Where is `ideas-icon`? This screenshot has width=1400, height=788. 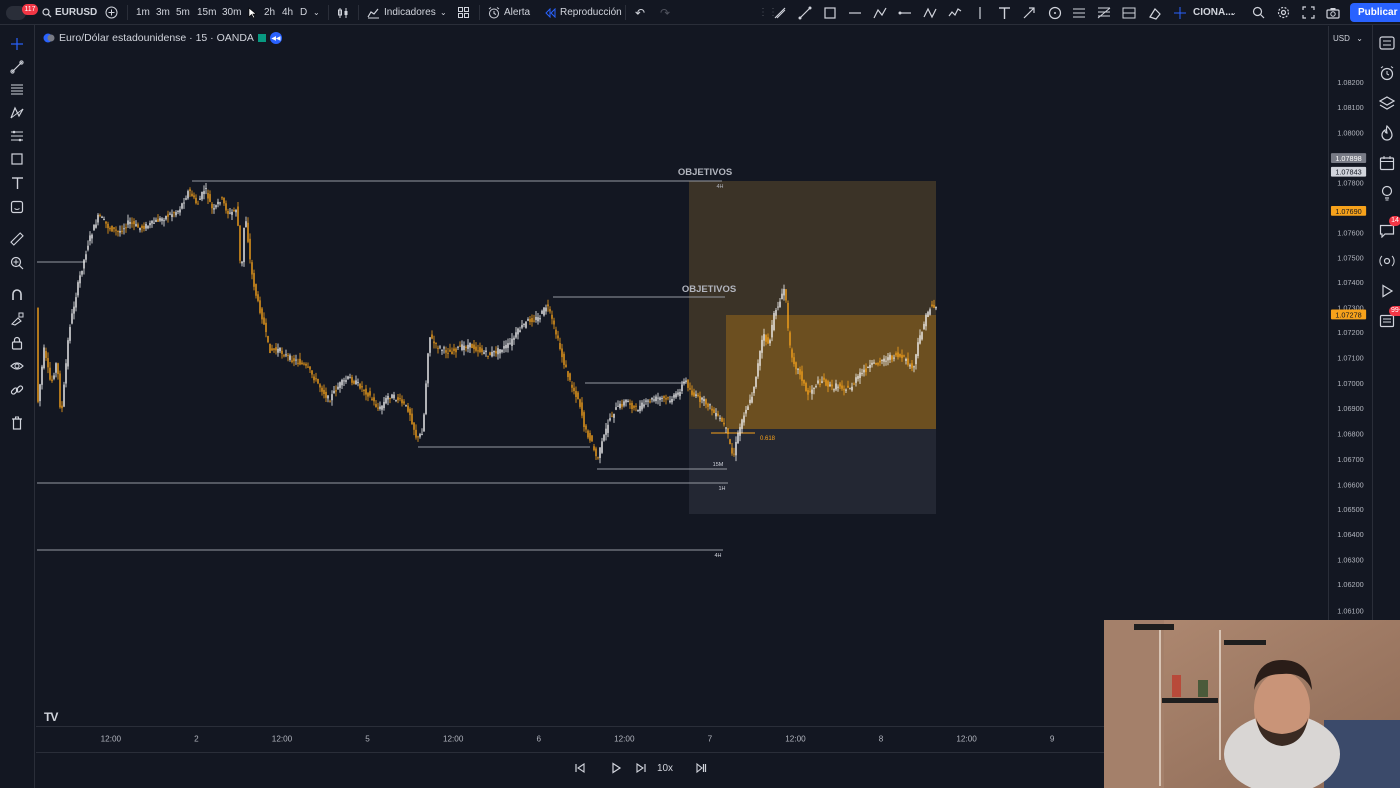
ideas-icon is located at coordinates (1387, 193).